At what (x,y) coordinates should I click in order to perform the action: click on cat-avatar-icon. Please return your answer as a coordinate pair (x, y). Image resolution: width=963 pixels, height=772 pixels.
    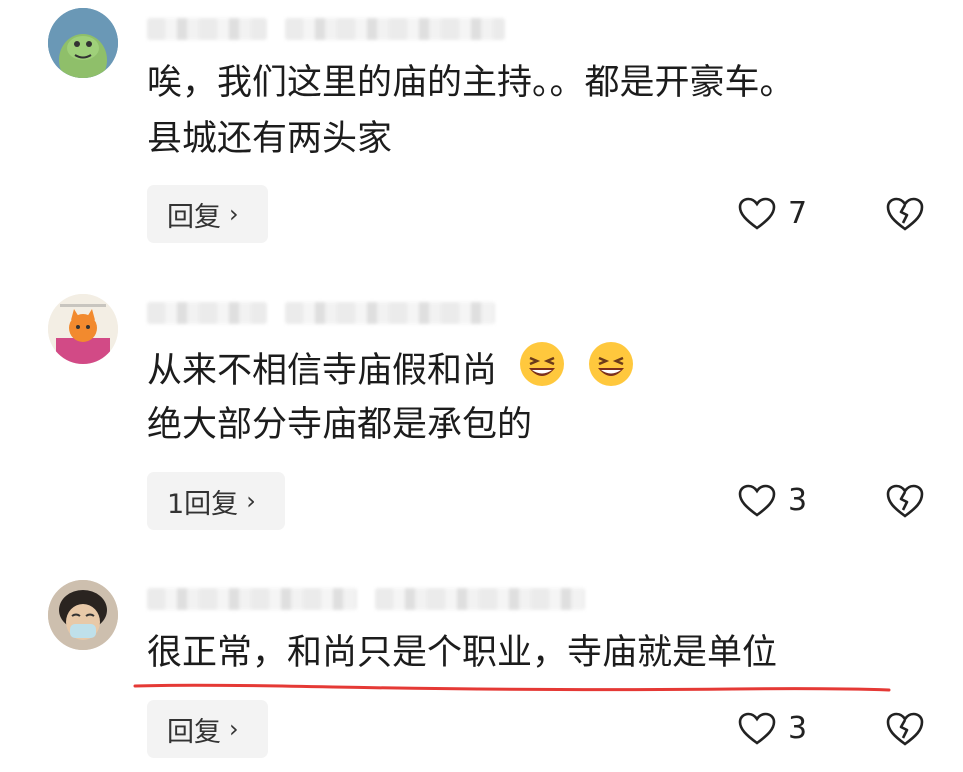
    Looking at the image, I should click on (83, 329).